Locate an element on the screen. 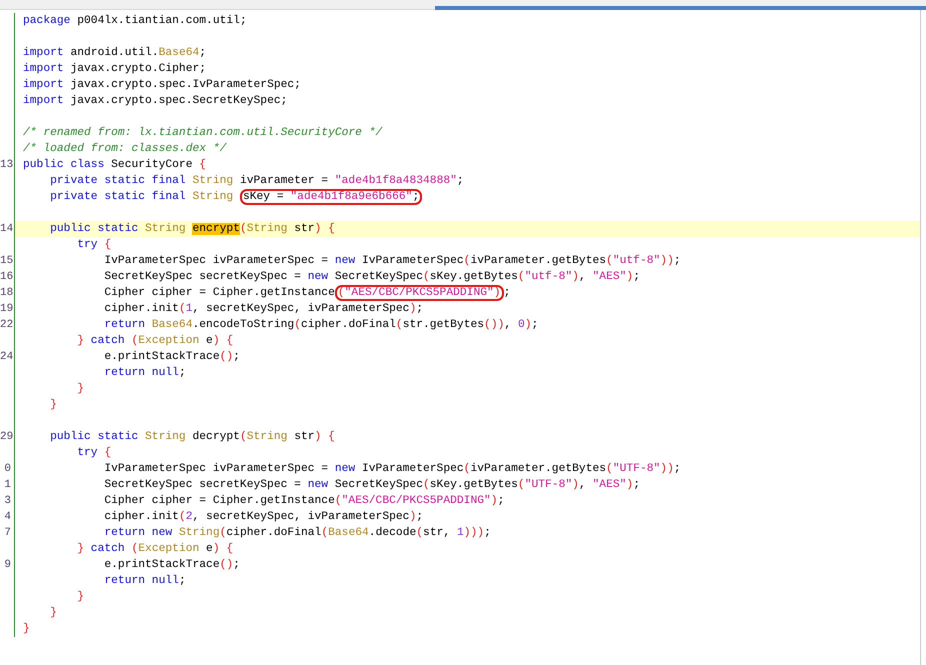  code-line: public static String encrypt(String str) { is located at coordinates (192, 229).